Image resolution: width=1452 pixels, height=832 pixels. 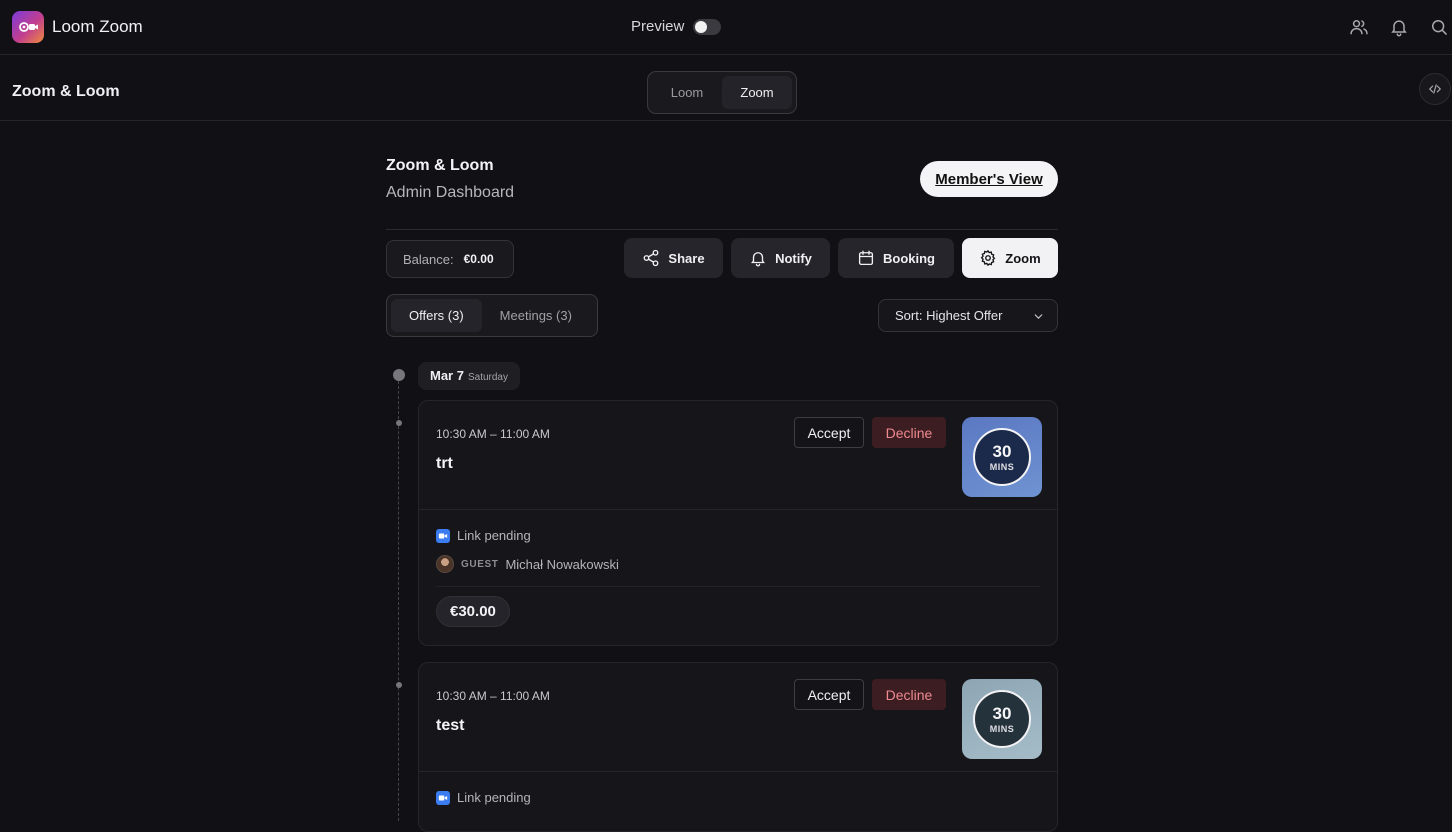 What do you see at coordinates (478, 259) in the screenshot?
I see `balance-value: €0.00` at bounding box center [478, 259].